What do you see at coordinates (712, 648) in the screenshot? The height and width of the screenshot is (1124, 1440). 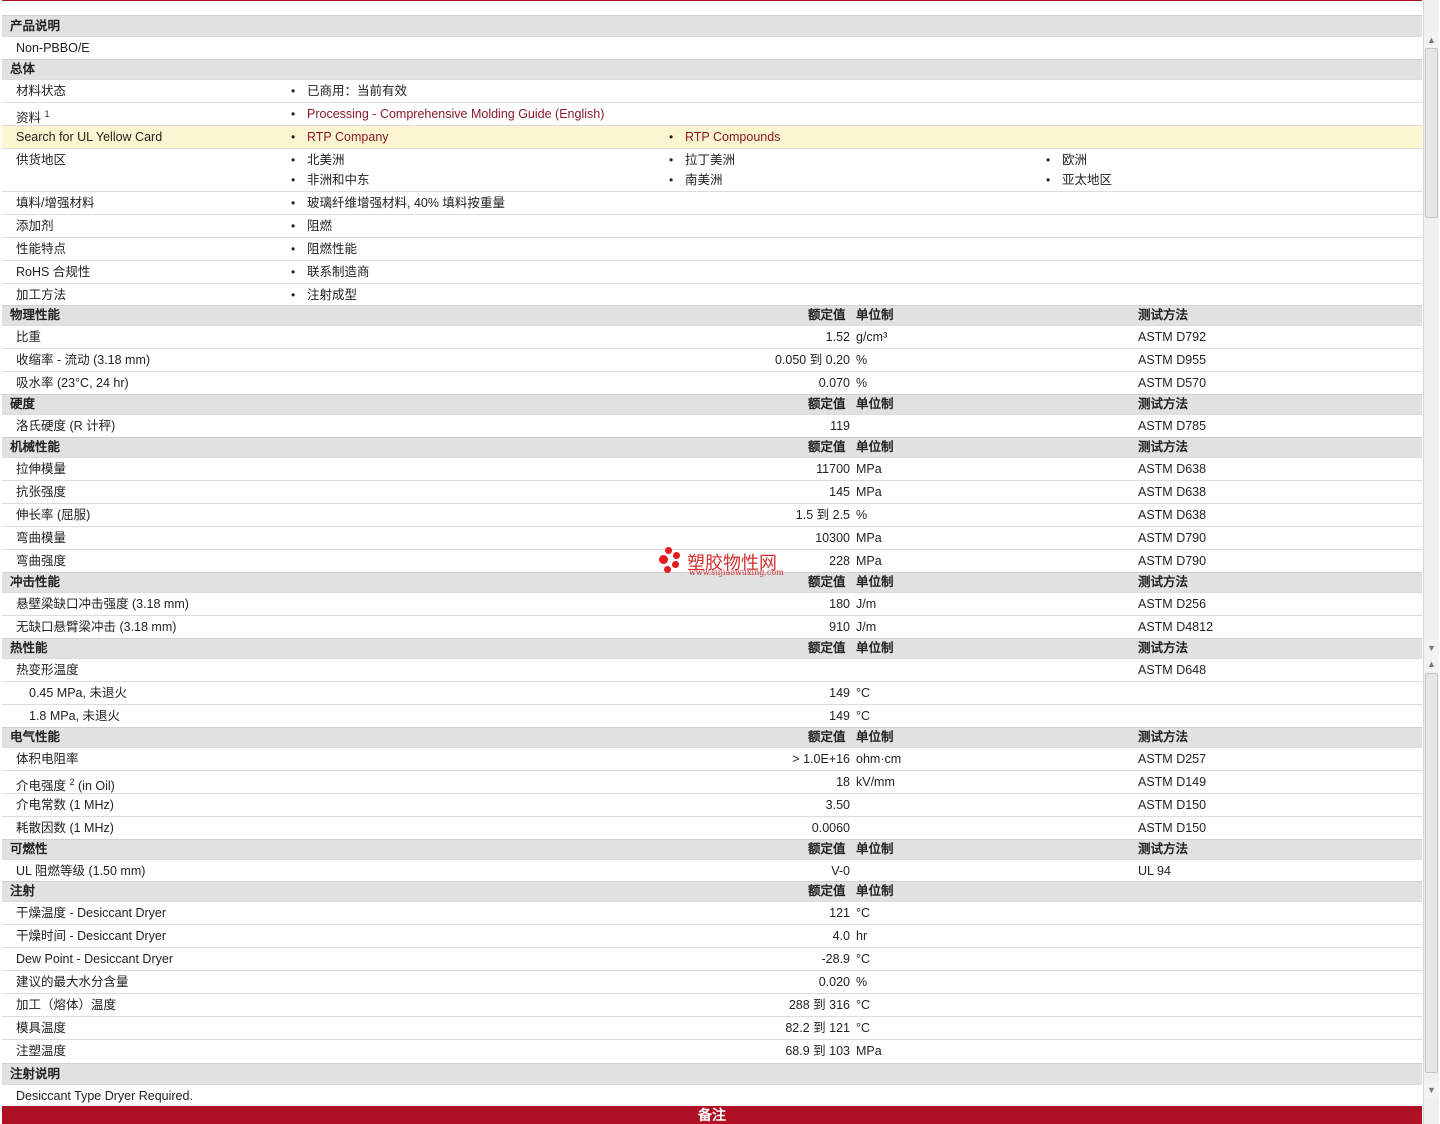 I see `section-thermal-header: 热性能 额定值 单位制 测试方法` at bounding box center [712, 648].